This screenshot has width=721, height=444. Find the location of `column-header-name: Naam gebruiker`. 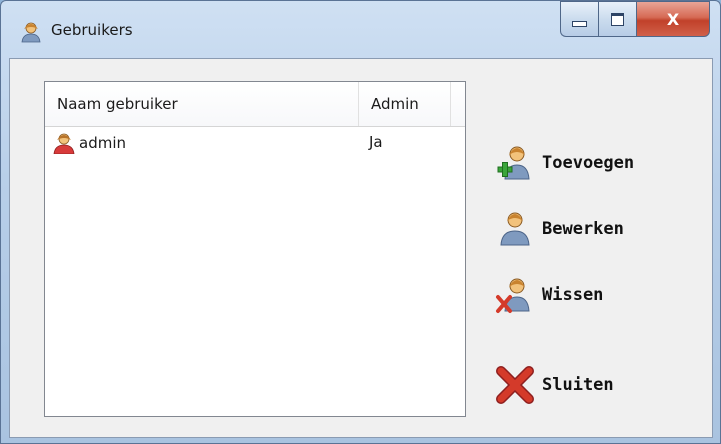

column-header-name: Naam gebruiker is located at coordinates (202, 104).